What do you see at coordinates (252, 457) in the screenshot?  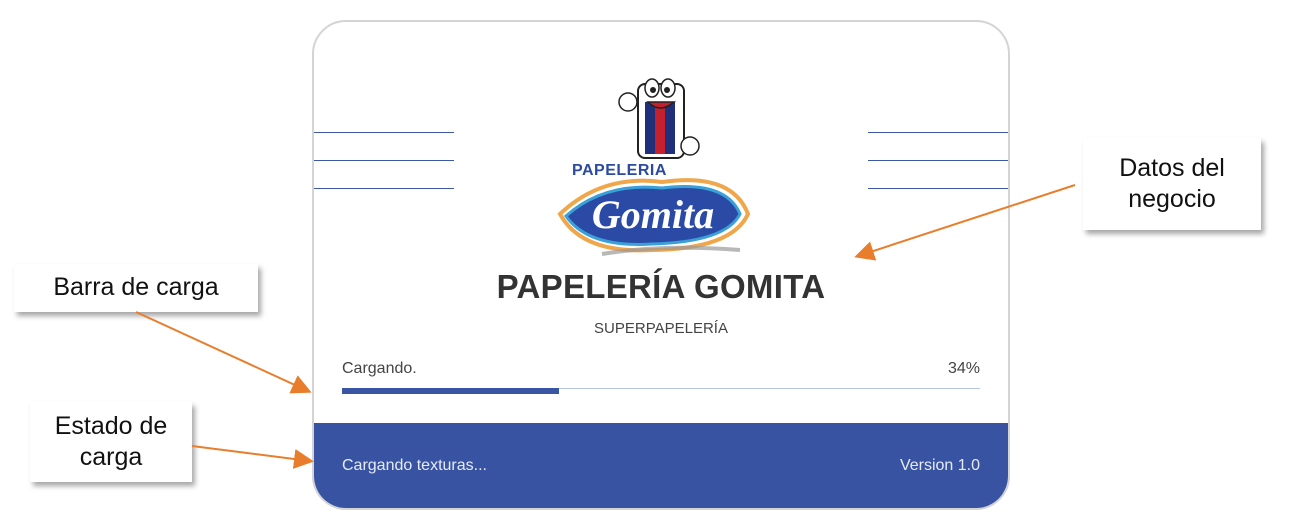 I see `arrow-loading-state` at bounding box center [252, 457].